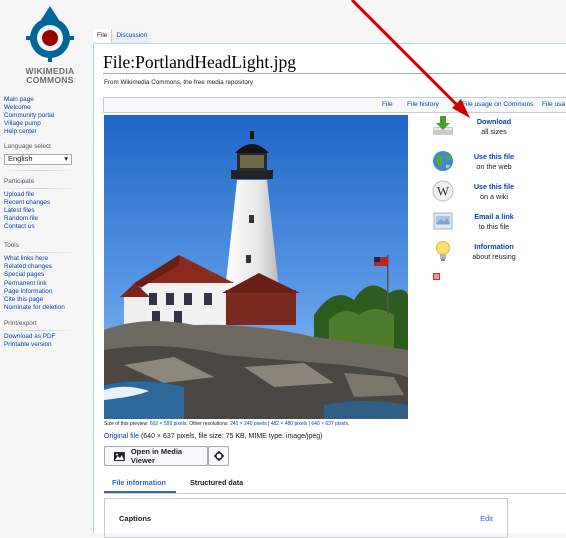 This screenshot has width=566, height=538. Describe the element at coordinates (168, 424) in the screenshot. I see `preview-size-link: 602 × 599 pixels` at that location.